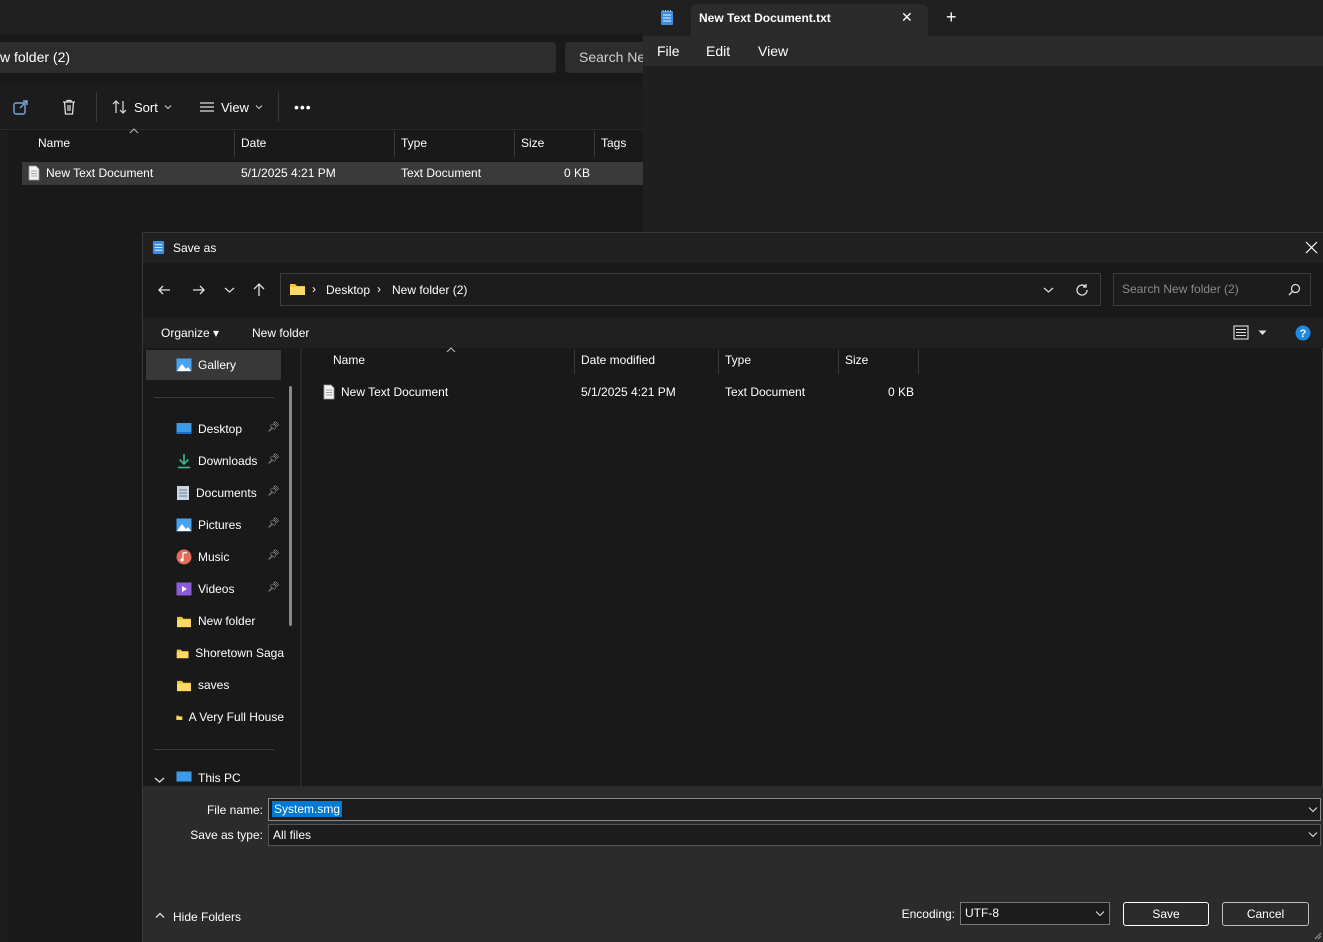  I want to click on text-file-icon, so click(329, 392).